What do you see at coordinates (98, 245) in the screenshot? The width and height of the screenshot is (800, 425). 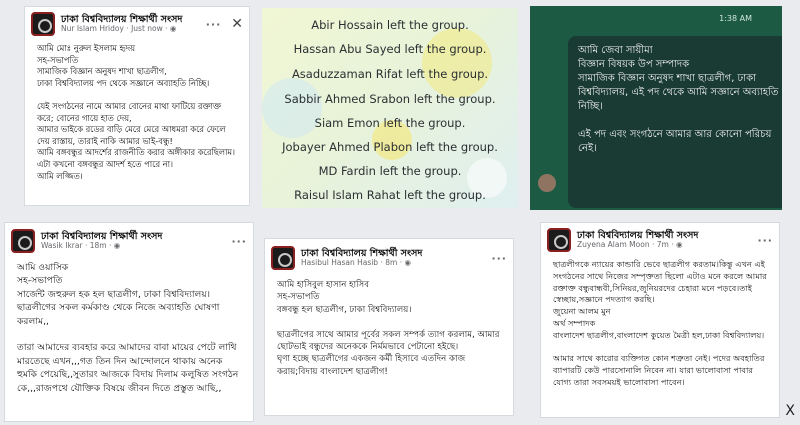 I see `post-time: 18m` at bounding box center [98, 245].